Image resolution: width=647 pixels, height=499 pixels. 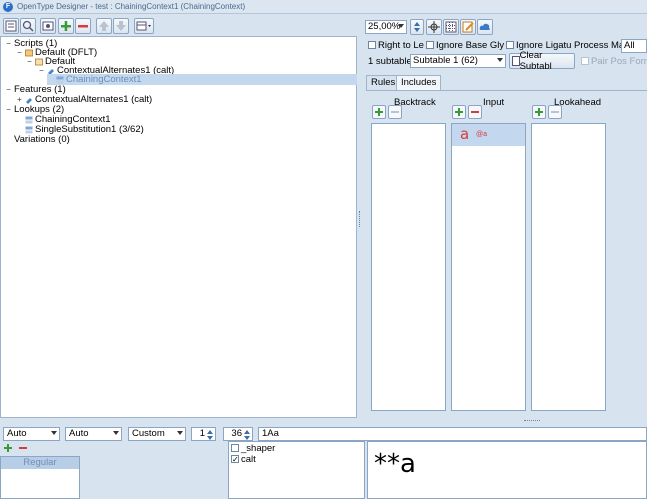 I want to click on input-list: a @a, so click(x=488, y=267).